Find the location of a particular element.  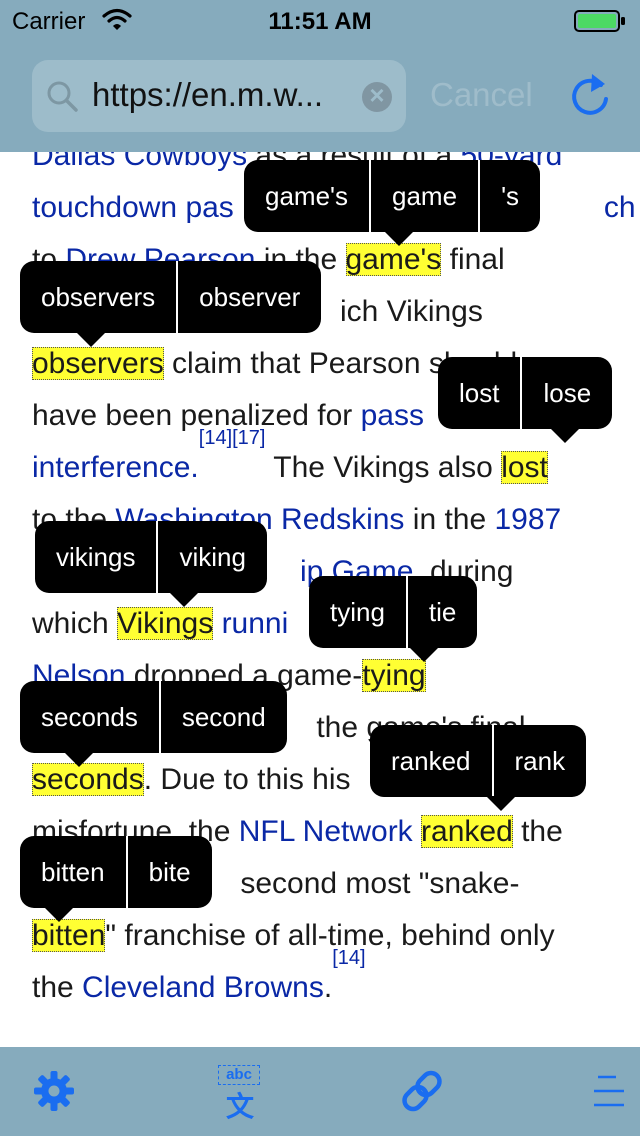

popup-lemma-option: second is located at coordinates (222, 717).